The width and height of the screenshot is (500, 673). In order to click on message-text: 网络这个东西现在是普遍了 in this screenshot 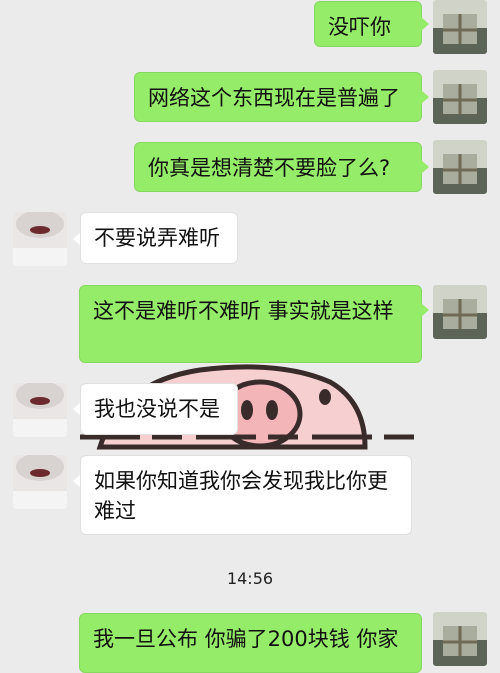, I will do `click(274, 98)`.